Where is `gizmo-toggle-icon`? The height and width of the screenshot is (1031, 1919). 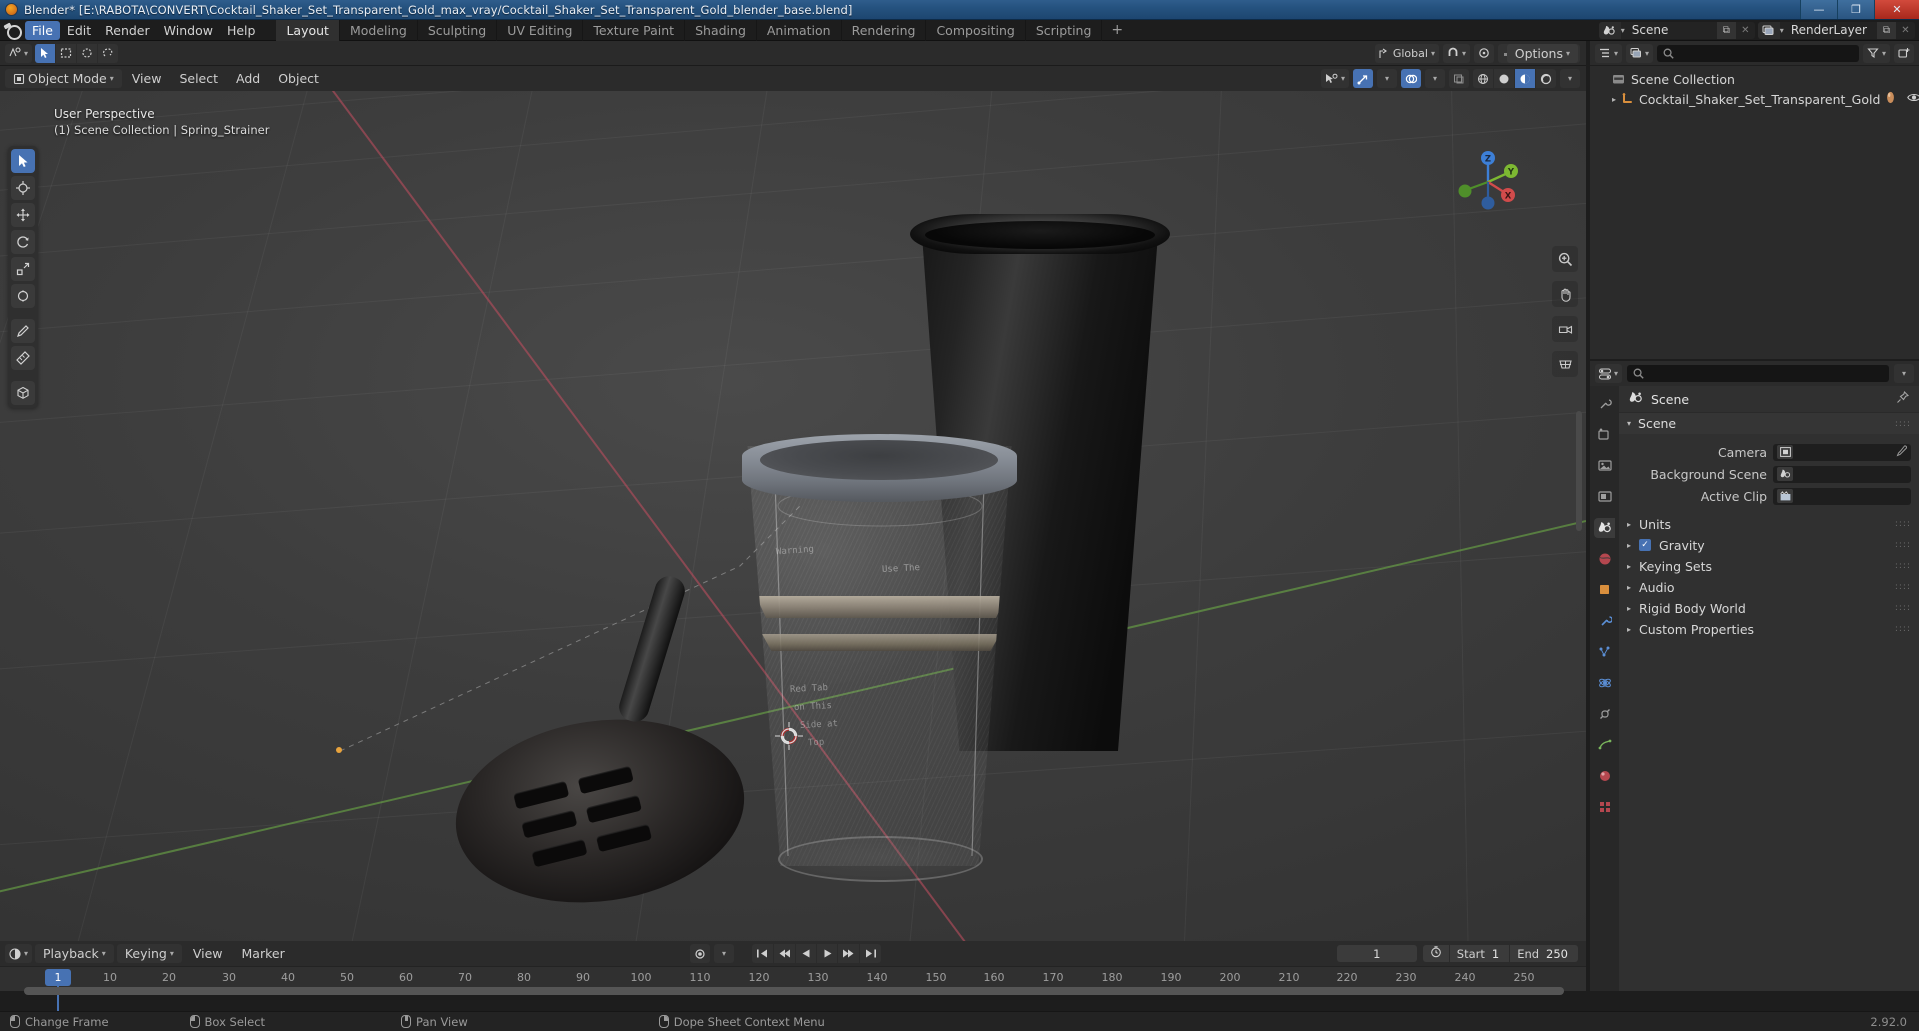 gizmo-toggle-icon is located at coordinates (1363, 78).